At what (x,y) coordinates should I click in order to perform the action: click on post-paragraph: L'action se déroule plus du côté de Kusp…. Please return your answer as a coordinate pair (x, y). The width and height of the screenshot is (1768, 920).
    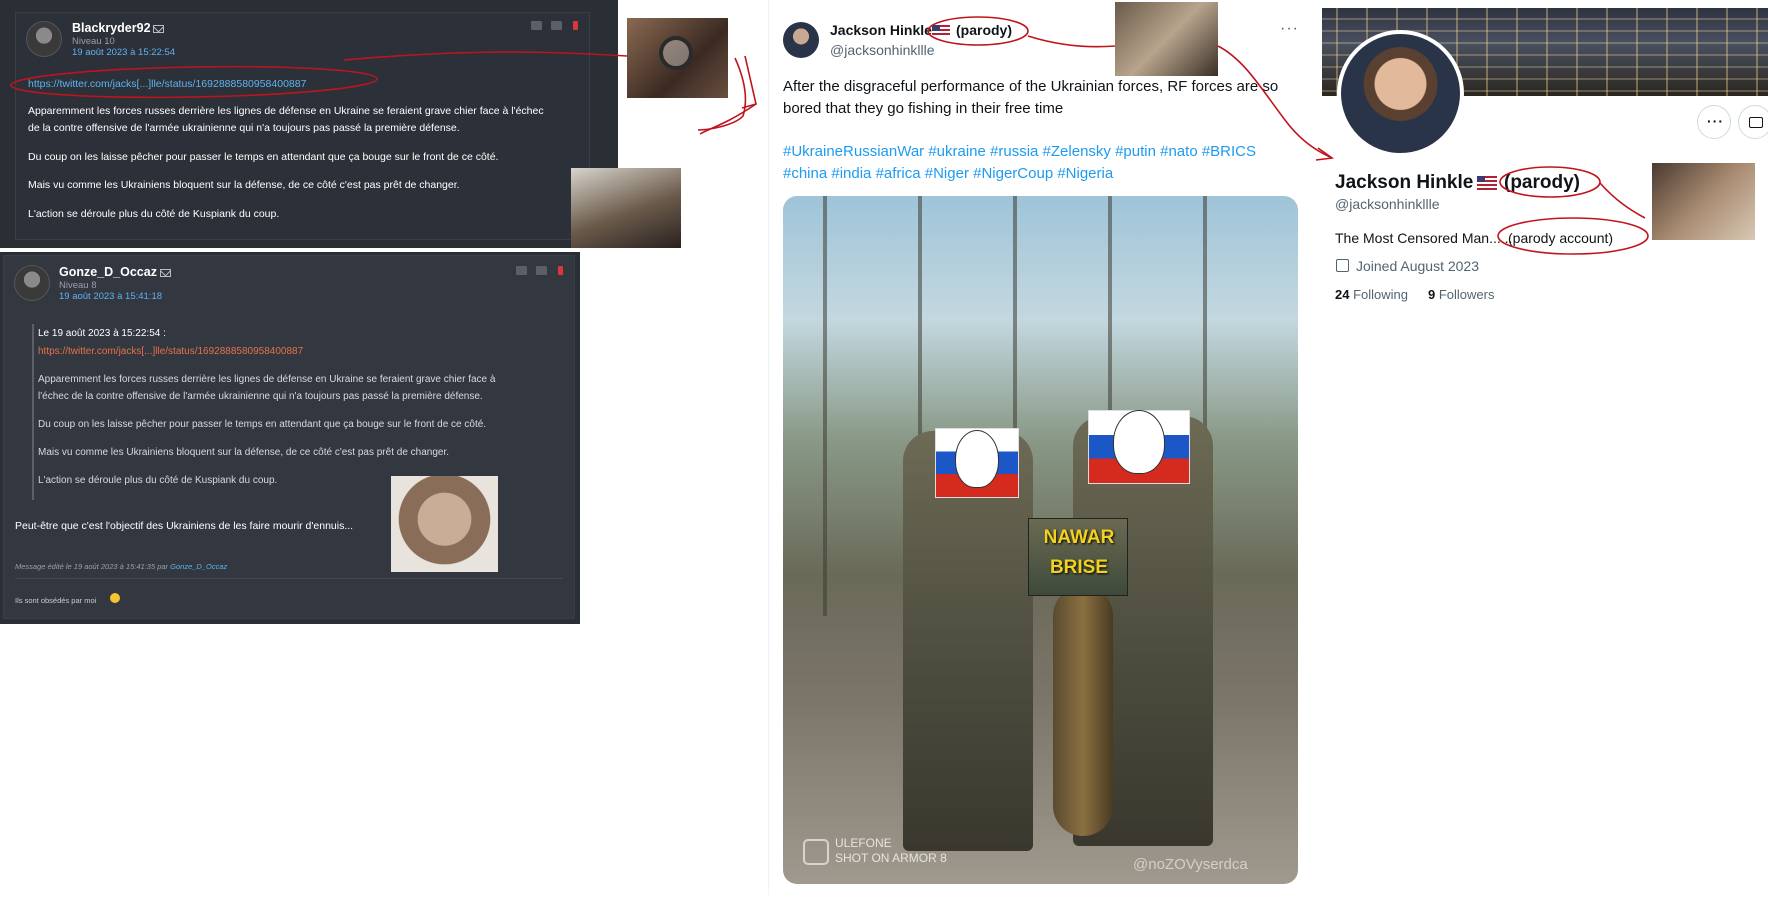
    Looking at the image, I should click on (154, 214).